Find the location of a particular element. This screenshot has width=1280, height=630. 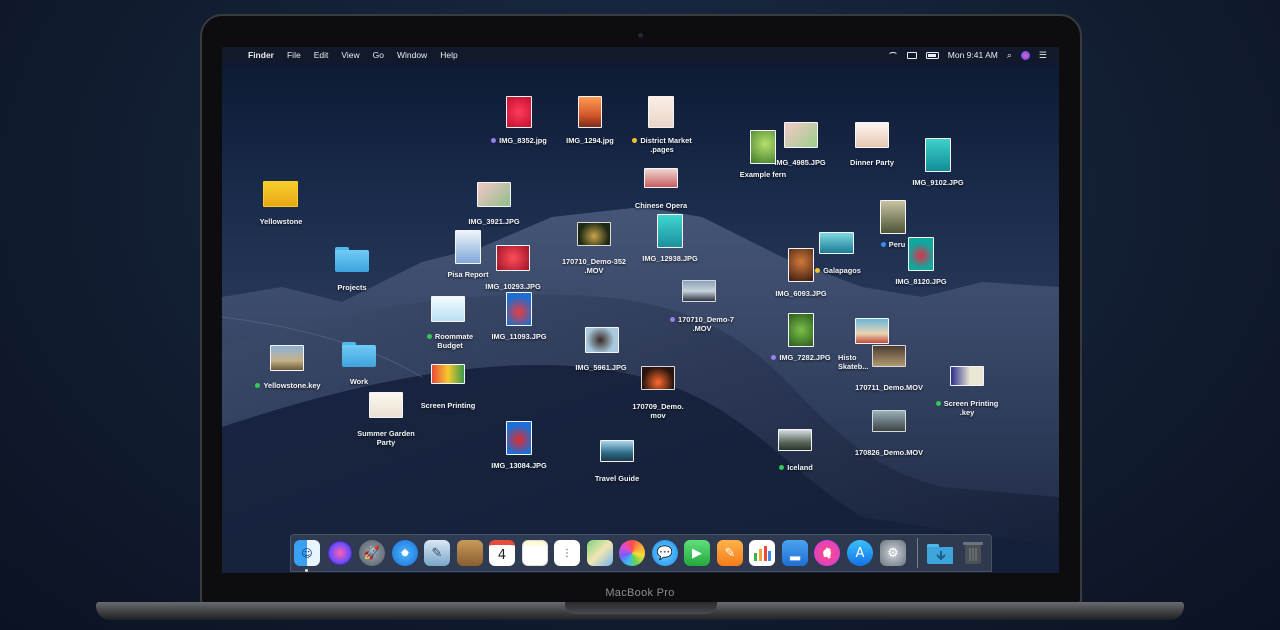

airplay-icon is located at coordinates (911, 55).